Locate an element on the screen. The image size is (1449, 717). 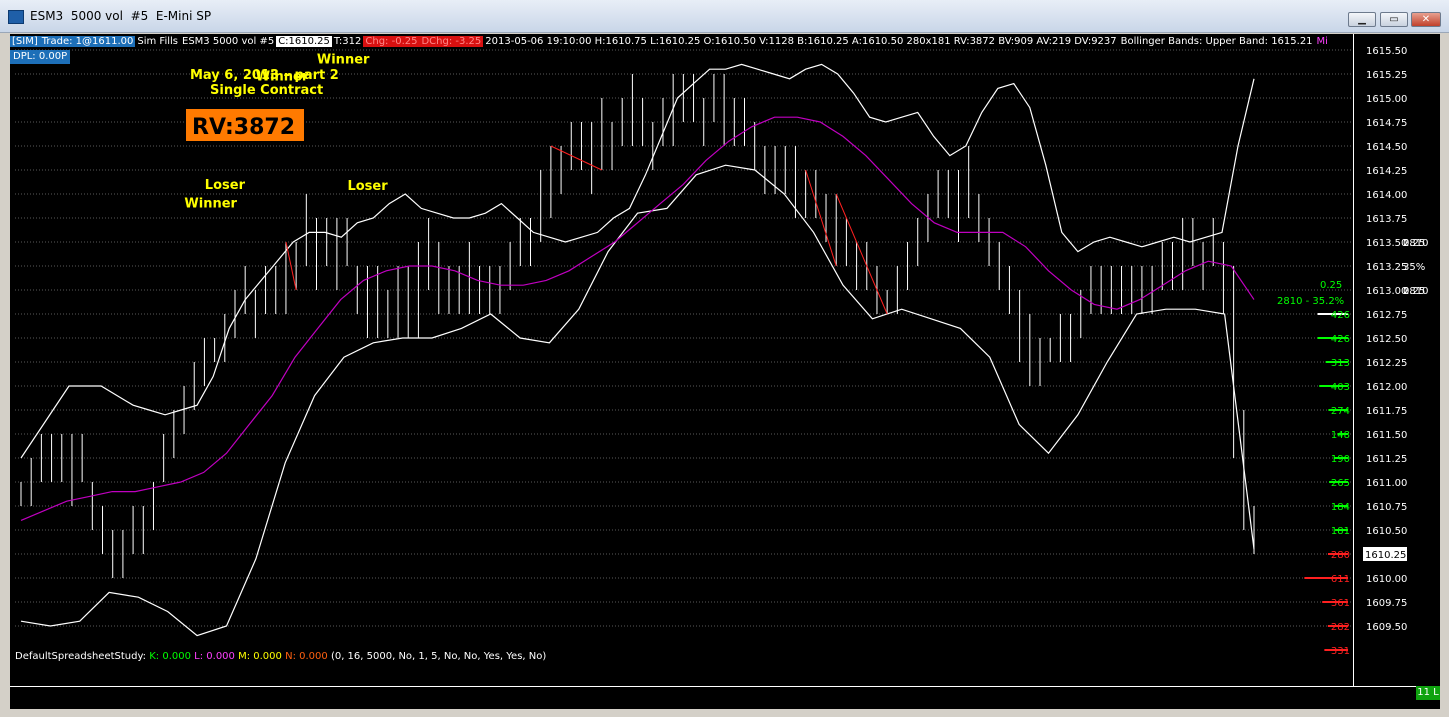
volume-label: 190 is located at coordinates (1340, 459).